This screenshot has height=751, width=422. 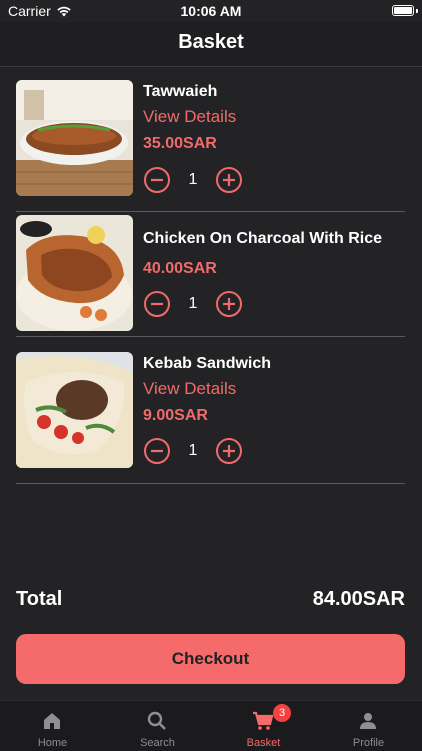 I want to click on home-icon, so click(x=52, y=721).